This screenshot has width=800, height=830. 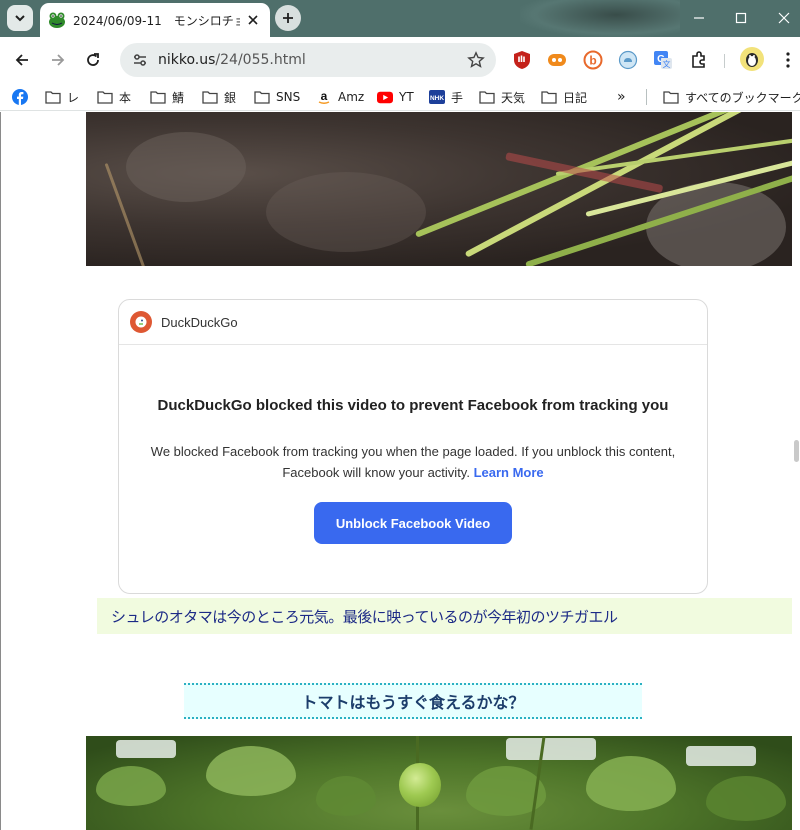 I want to click on photo-tomato-plant, so click(x=440, y=783).